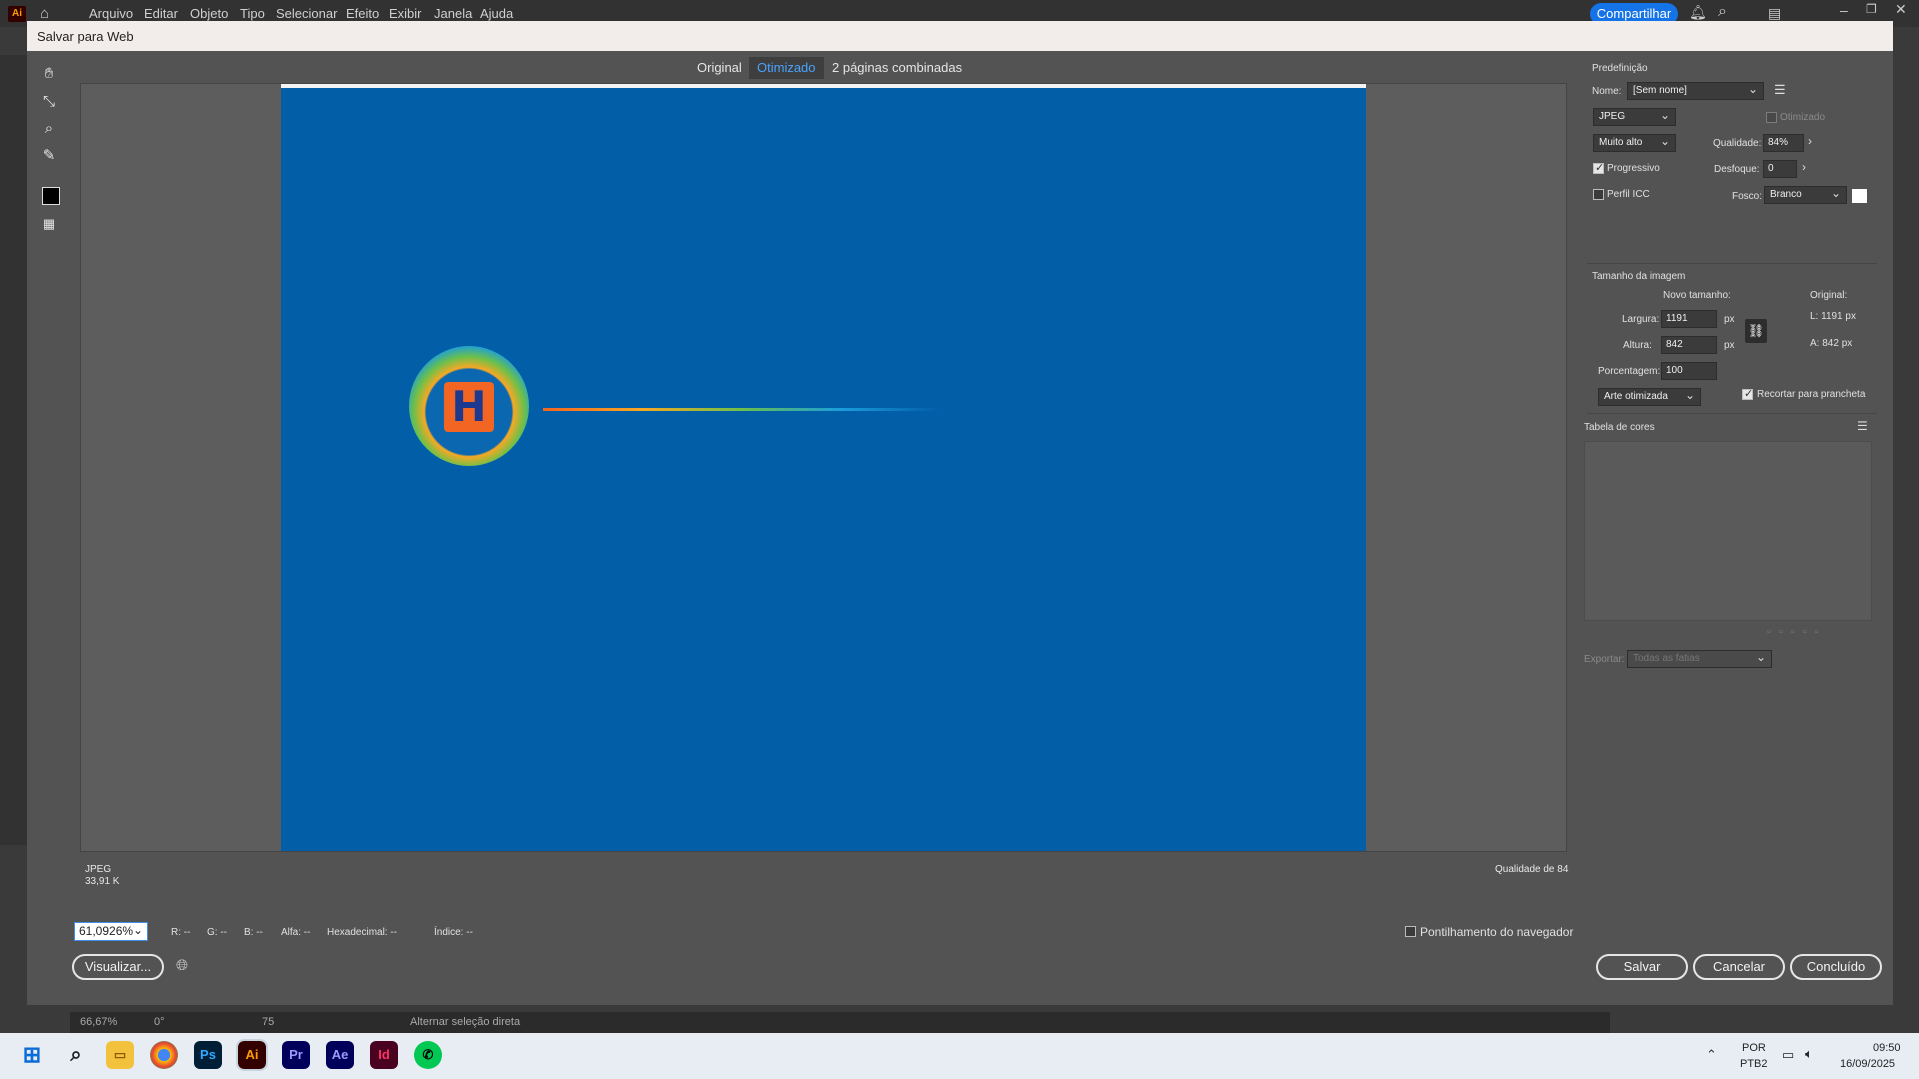 This screenshot has width=1919, height=1079. I want to click on export-dropdown: Todas as fatias, so click(1699, 658).